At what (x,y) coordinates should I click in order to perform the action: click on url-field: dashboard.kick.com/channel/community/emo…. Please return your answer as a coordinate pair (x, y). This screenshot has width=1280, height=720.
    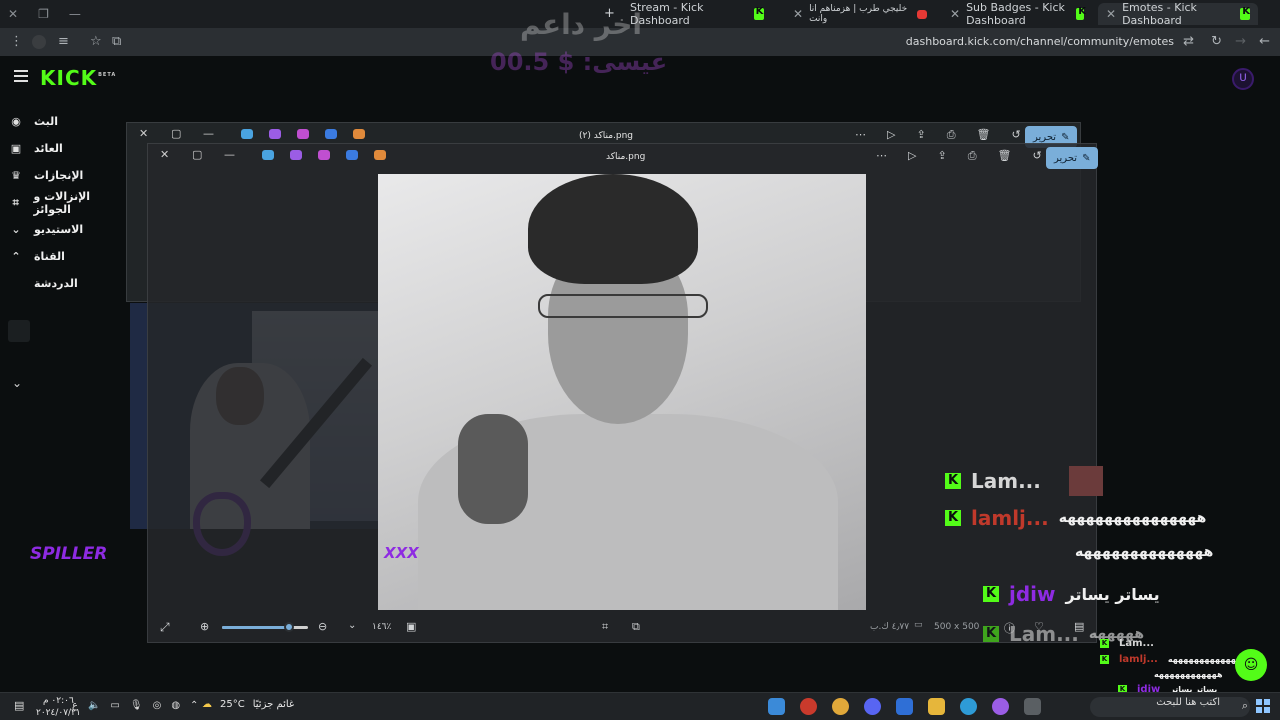
    Looking at the image, I should click on (1040, 41).